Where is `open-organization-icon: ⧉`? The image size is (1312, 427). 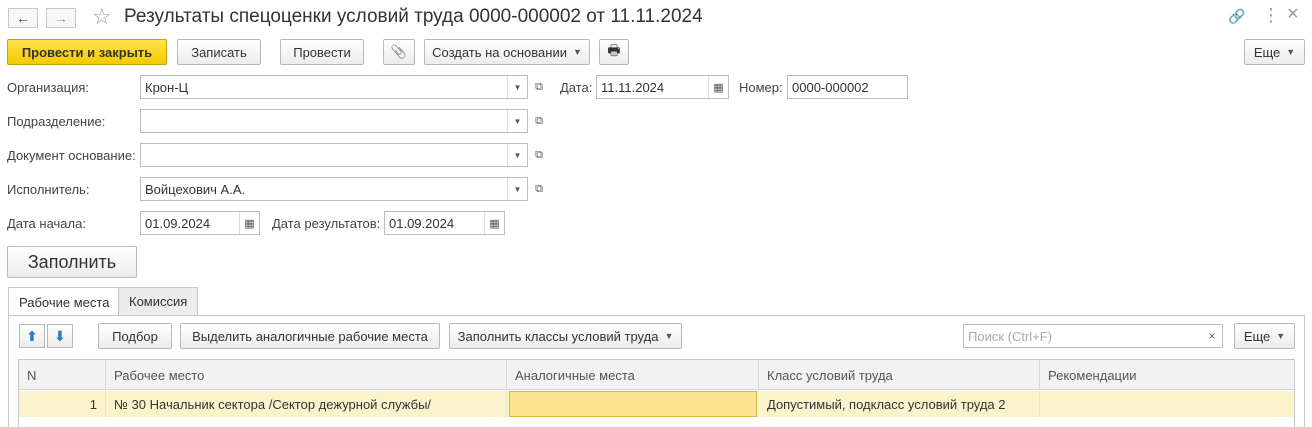 open-organization-icon: ⧉ is located at coordinates (539, 87).